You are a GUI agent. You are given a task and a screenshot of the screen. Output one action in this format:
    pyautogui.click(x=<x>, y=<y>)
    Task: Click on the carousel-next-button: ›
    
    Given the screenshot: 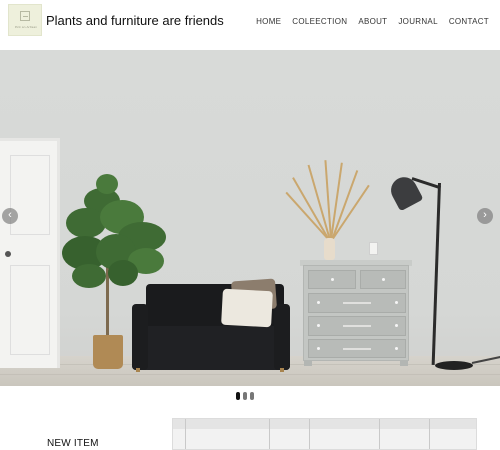 What is the action you would take?
    pyautogui.click(x=485, y=216)
    